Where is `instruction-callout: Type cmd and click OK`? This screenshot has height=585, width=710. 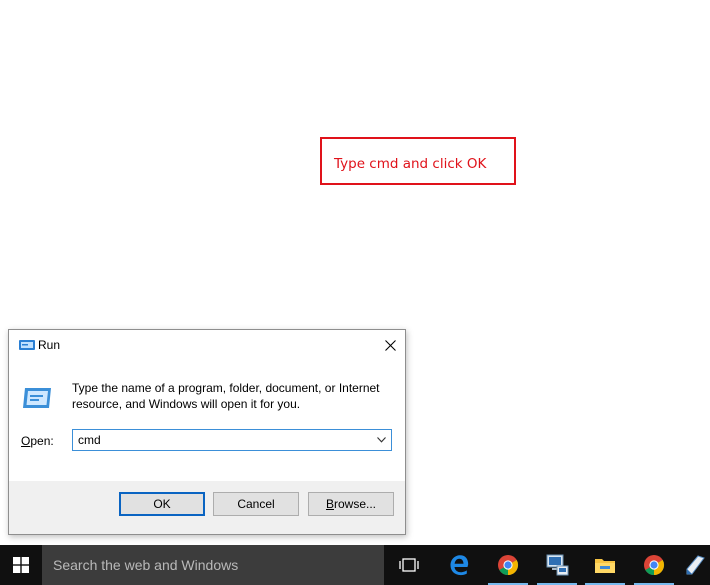 instruction-callout: Type cmd and click OK is located at coordinates (418, 161).